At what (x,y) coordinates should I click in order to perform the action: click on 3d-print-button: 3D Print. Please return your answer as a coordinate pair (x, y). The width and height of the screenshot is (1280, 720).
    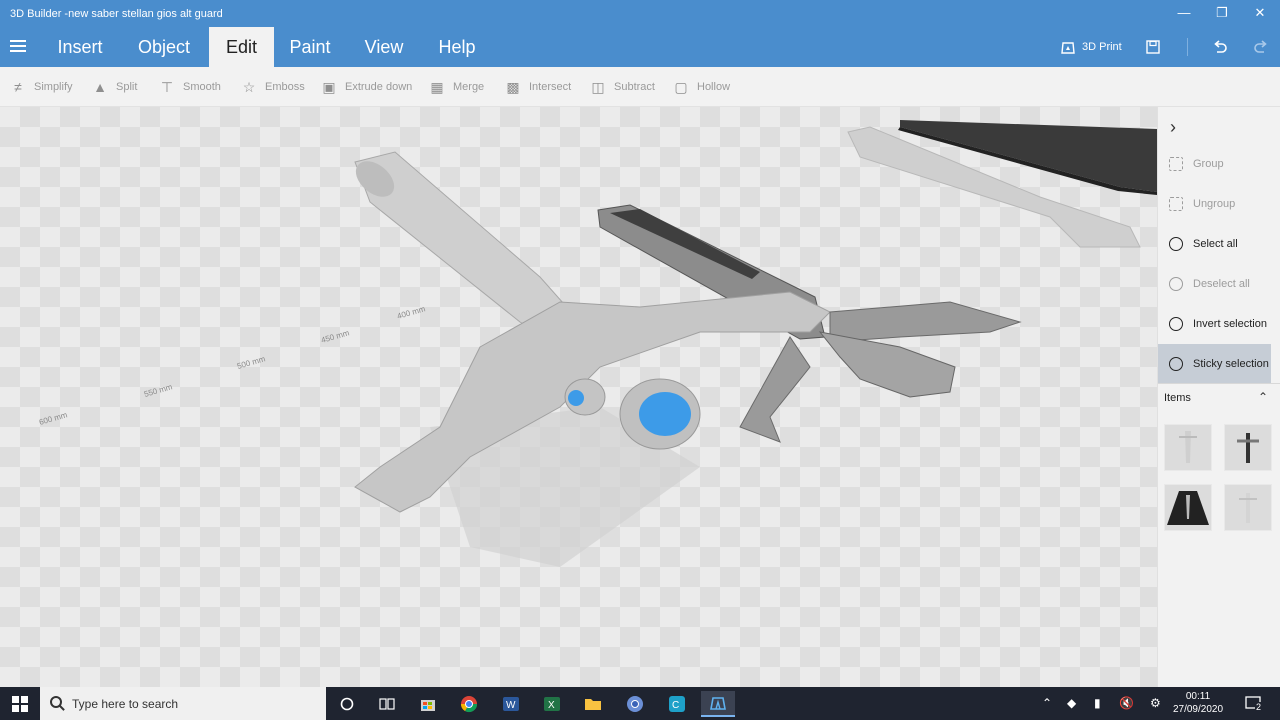
    Looking at the image, I should click on (1091, 47).